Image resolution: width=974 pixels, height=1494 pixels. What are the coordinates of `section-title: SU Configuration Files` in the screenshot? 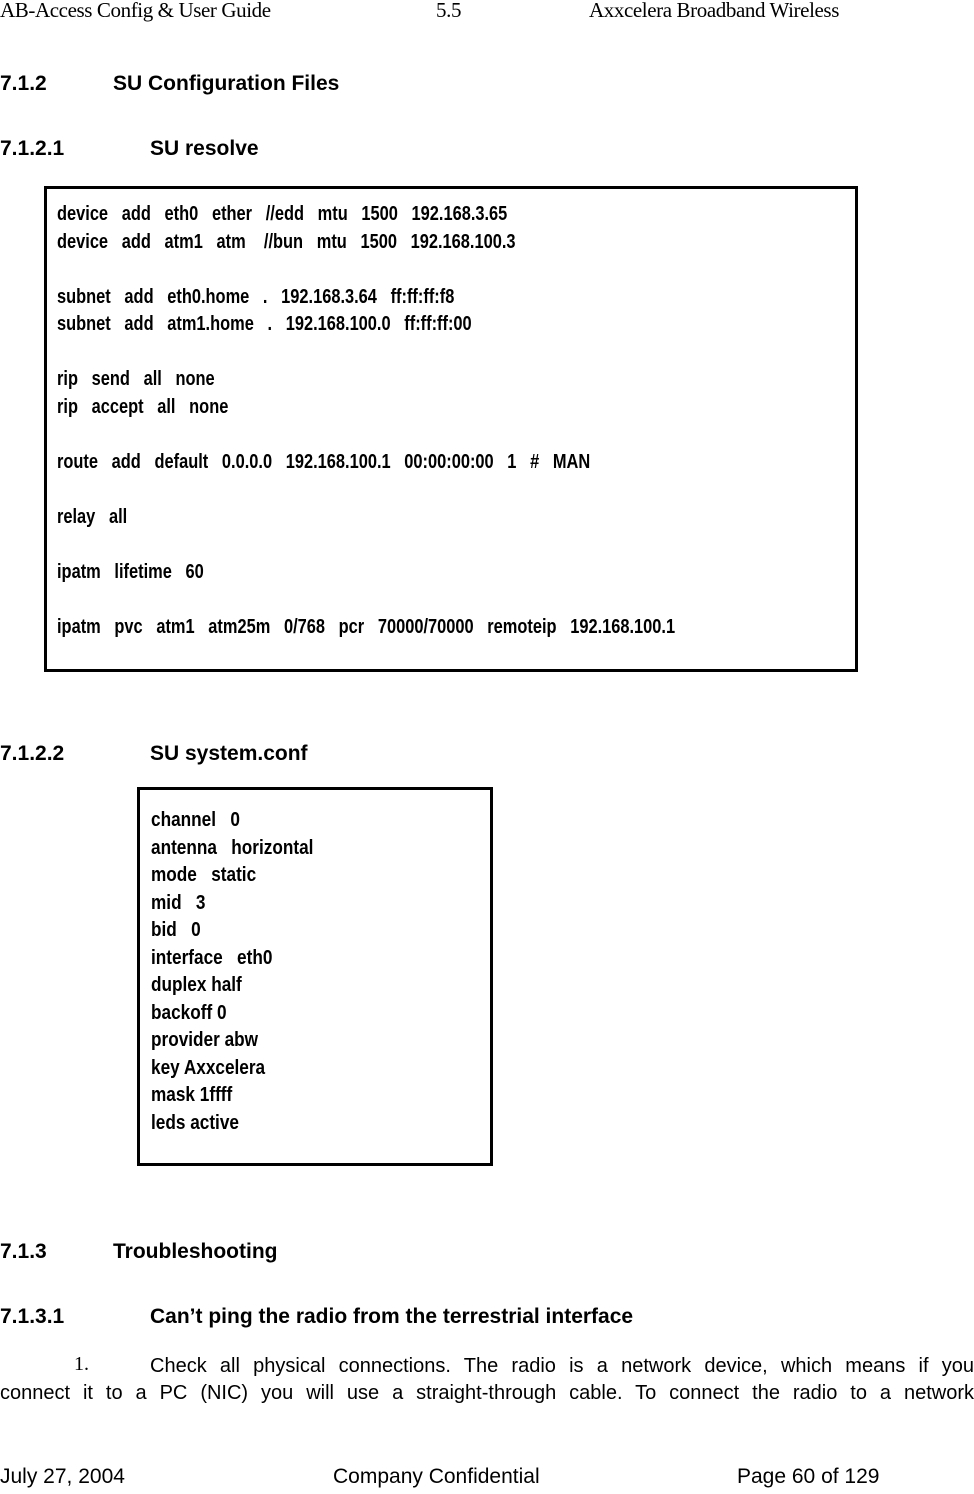 It's located at (226, 83).